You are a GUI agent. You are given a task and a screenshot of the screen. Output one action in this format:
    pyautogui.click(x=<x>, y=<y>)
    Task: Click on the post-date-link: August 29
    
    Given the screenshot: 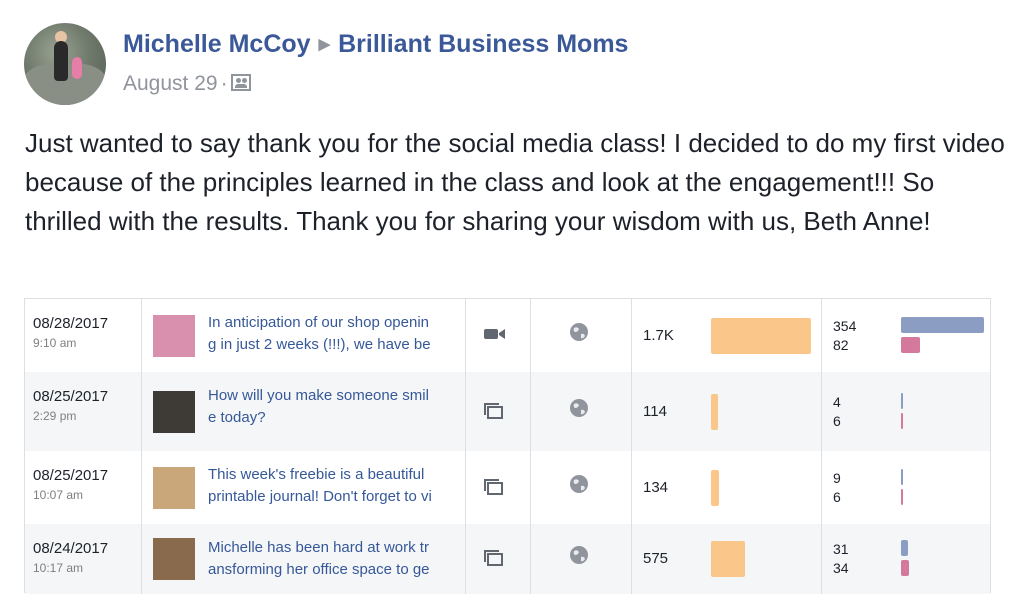 What is the action you would take?
    pyautogui.click(x=170, y=83)
    